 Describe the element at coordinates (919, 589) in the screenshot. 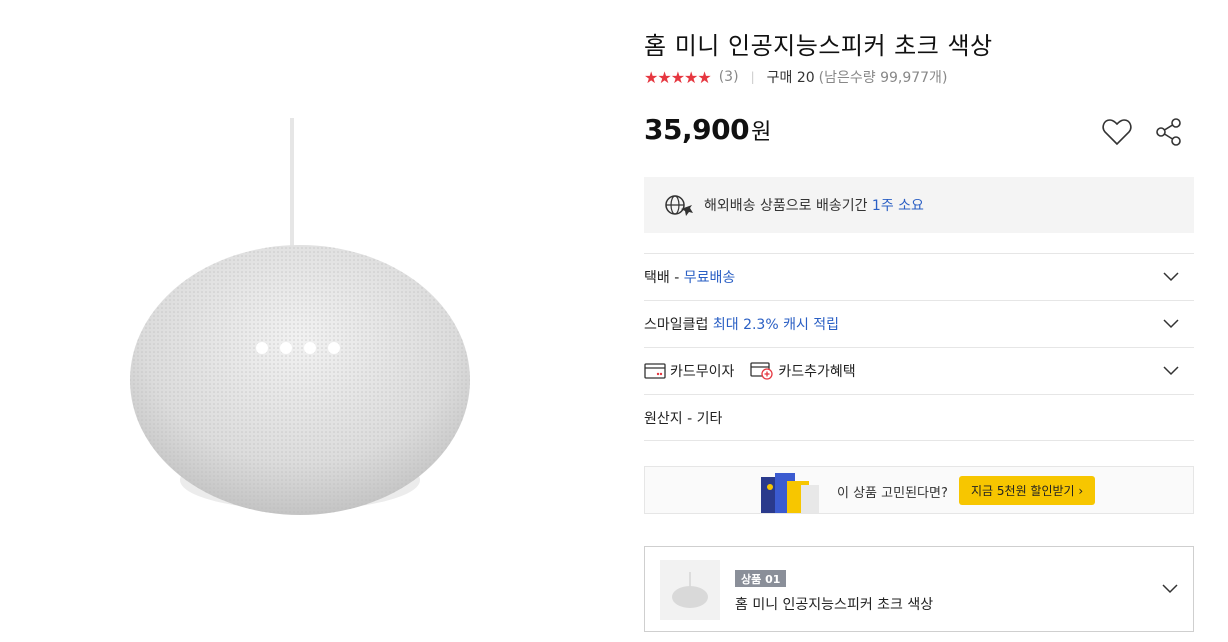

I see `selected-option: 상품 01 홈 미니 인공지능스피커 초크 색상` at that location.